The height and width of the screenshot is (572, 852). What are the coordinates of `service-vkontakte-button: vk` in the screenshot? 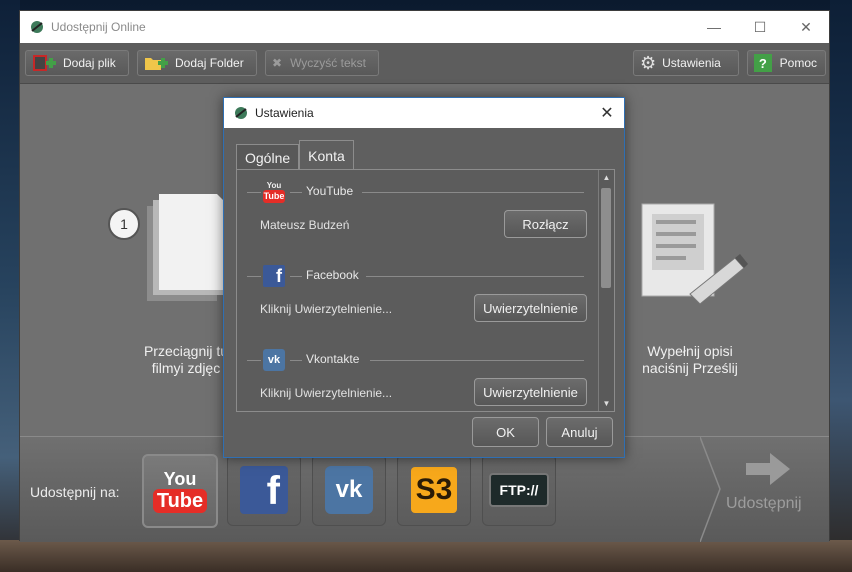 It's located at (349, 490).